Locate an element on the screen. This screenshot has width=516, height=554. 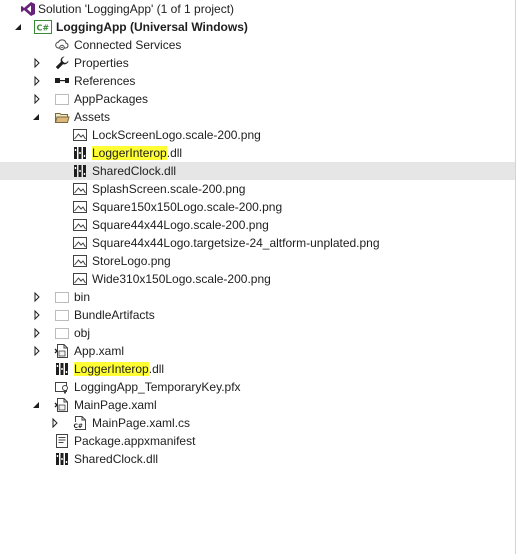
open-folder-icon is located at coordinates (62, 117).